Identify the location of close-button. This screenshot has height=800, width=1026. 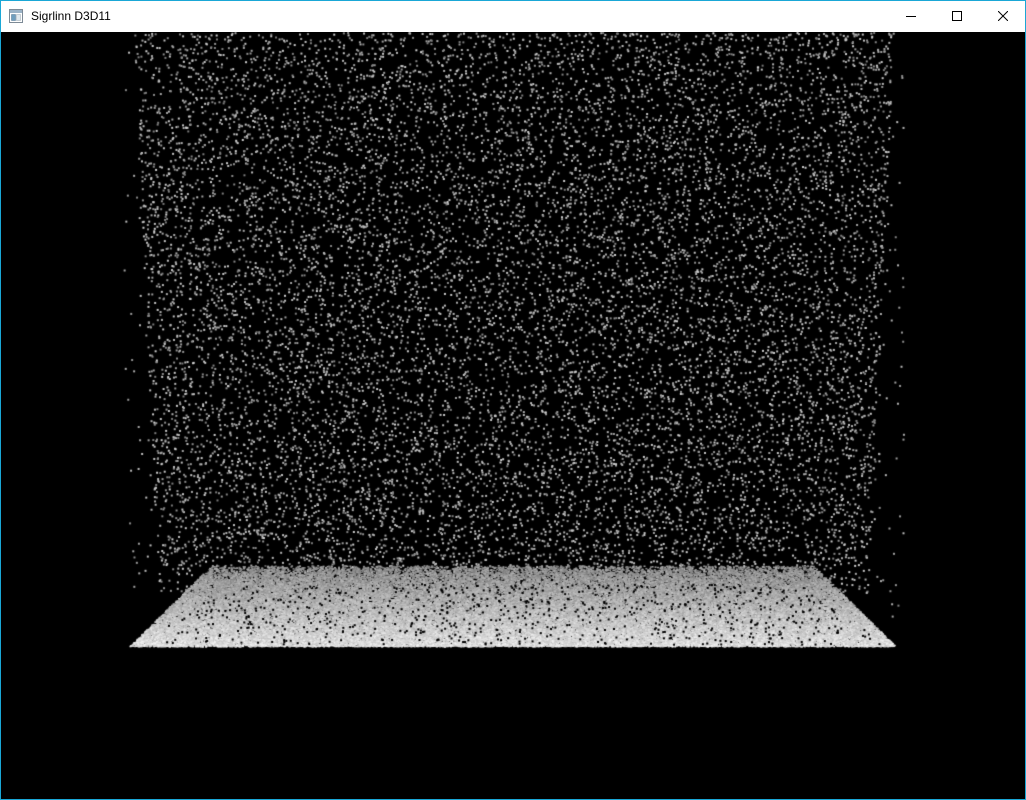
(1002, 16).